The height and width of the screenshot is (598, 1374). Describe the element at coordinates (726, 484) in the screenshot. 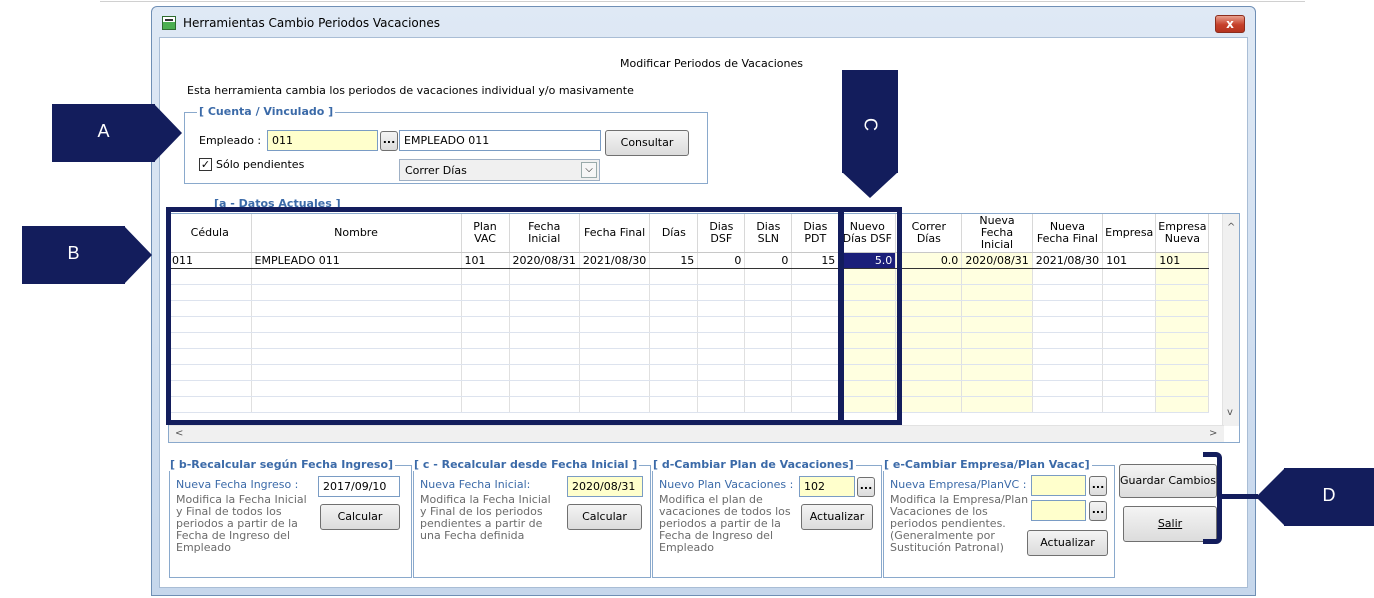

I see `nuevo-plan-label: Nuevo Plan Vacaciones :` at that location.